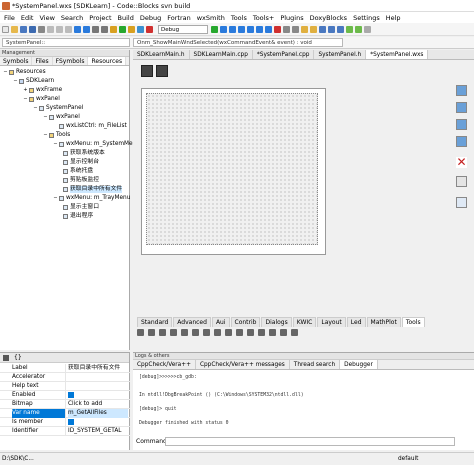 The height and width of the screenshot is (465, 474). Describe the element at coordinates (239, 18) in the screenshot. I see `menu-tools: Tools` at that location.